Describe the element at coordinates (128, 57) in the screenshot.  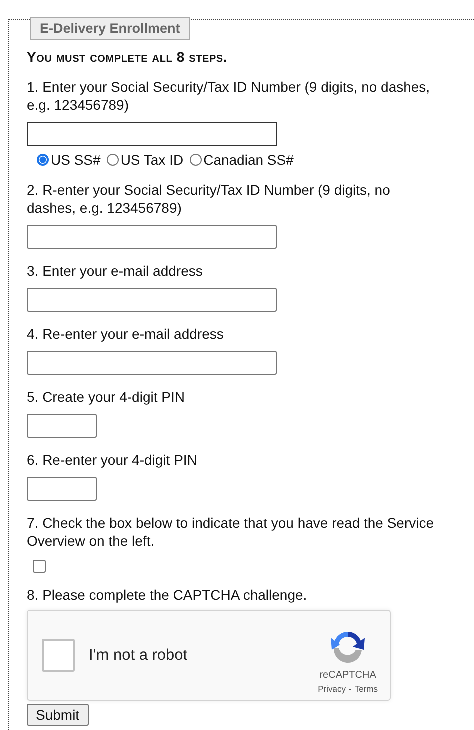
I see `form-heading: You must complete all 8 steps.` at that location.